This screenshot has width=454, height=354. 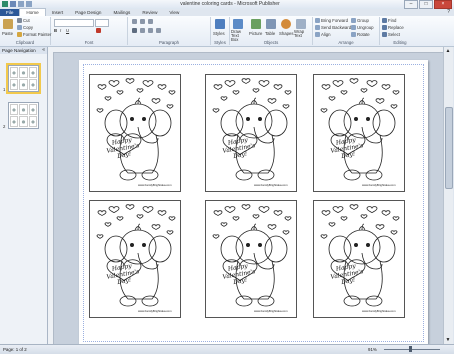 I want to click on paste-icon, so click(x=8, y=24).